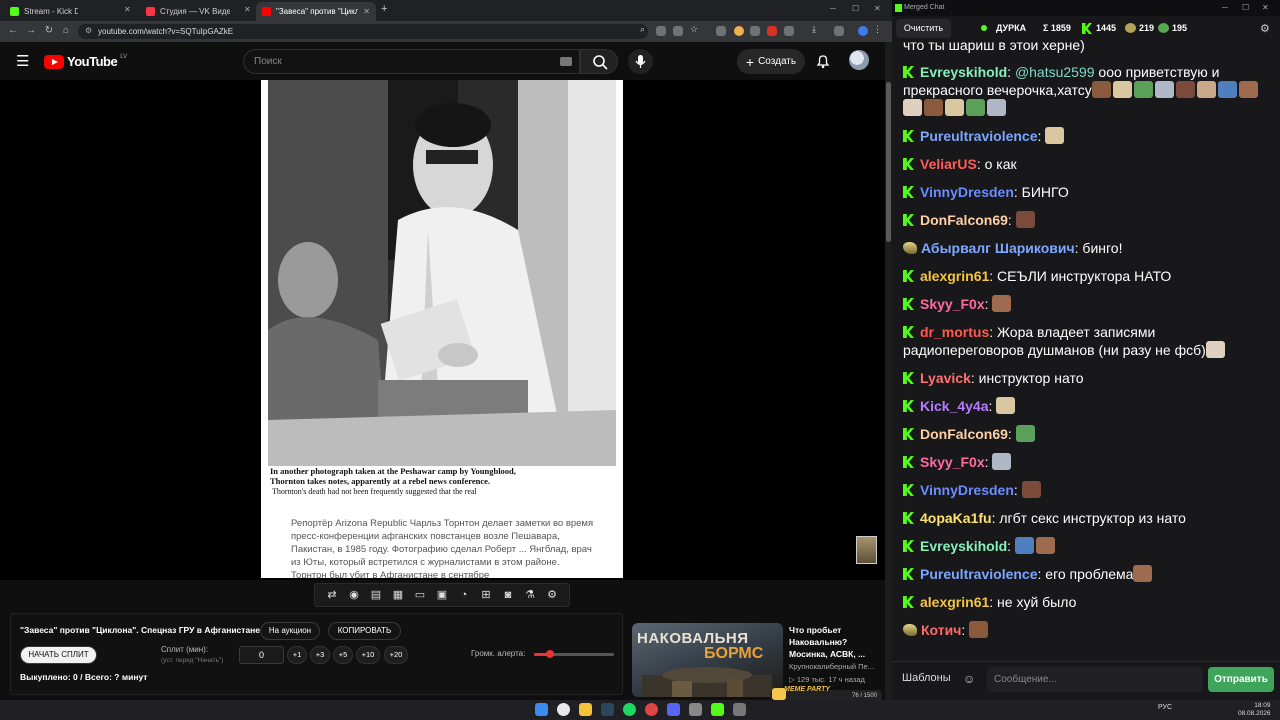 This screenshot has width=1280, height=720. What do you see at coordinates (420, 595) in the screenshot?
I see `screen-icon: ▭` at bounding box center [420, 595].